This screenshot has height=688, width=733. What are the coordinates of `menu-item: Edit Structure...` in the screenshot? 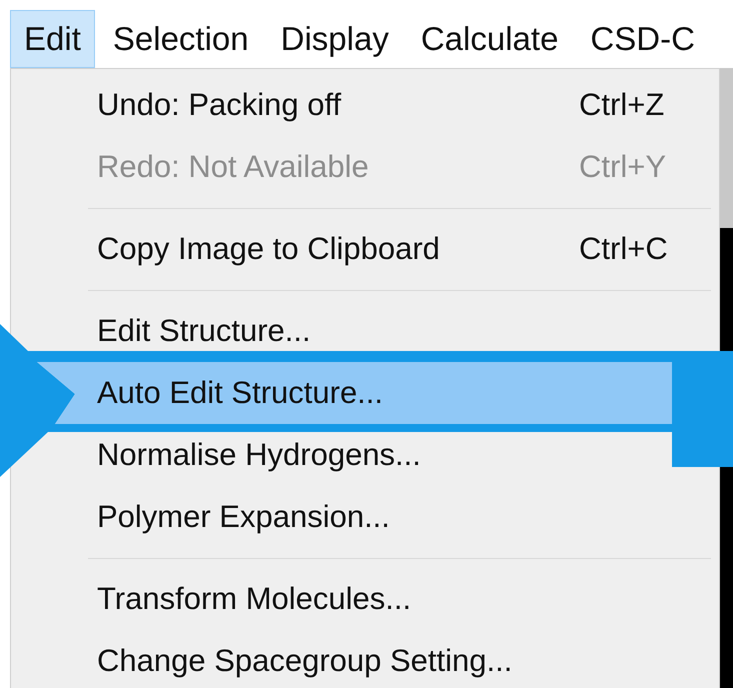 It's located at (204, 330).